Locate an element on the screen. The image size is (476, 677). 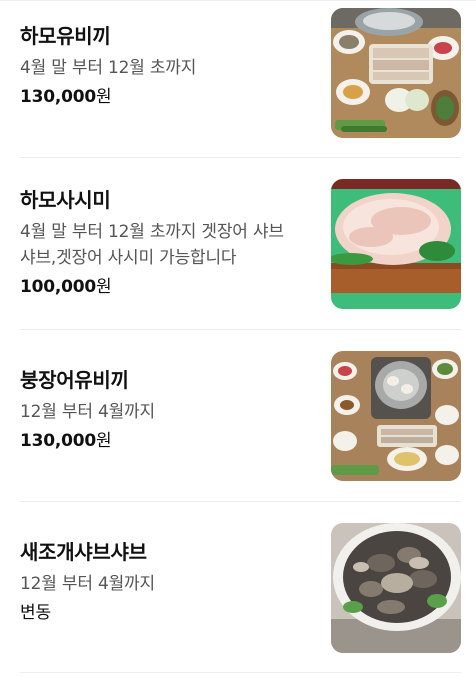
menu-item-info: 하모유비끼 4월 말 부터 12월 초까지 130,000원 is located at coordinates (165, 66).